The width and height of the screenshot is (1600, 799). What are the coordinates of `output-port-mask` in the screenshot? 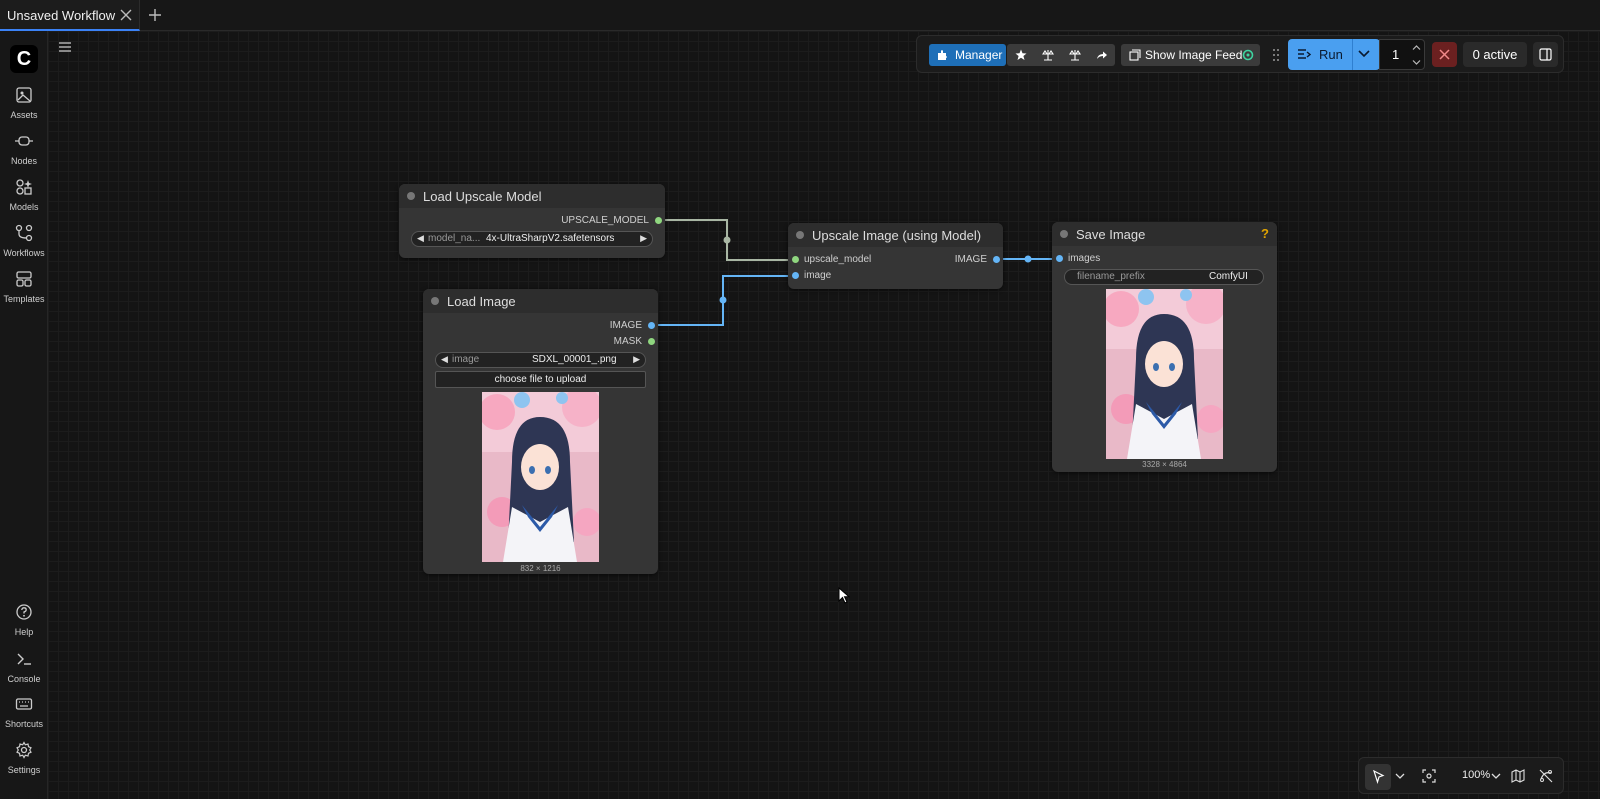 It's located at (651, 341).